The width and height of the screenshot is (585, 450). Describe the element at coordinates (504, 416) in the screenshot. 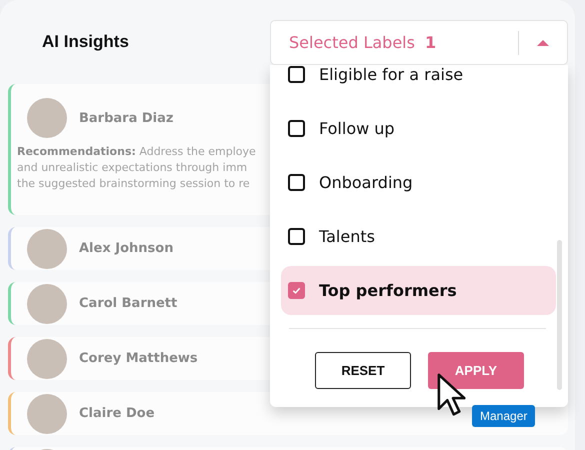

I see `cursor-user-tag: Manager` at that location.